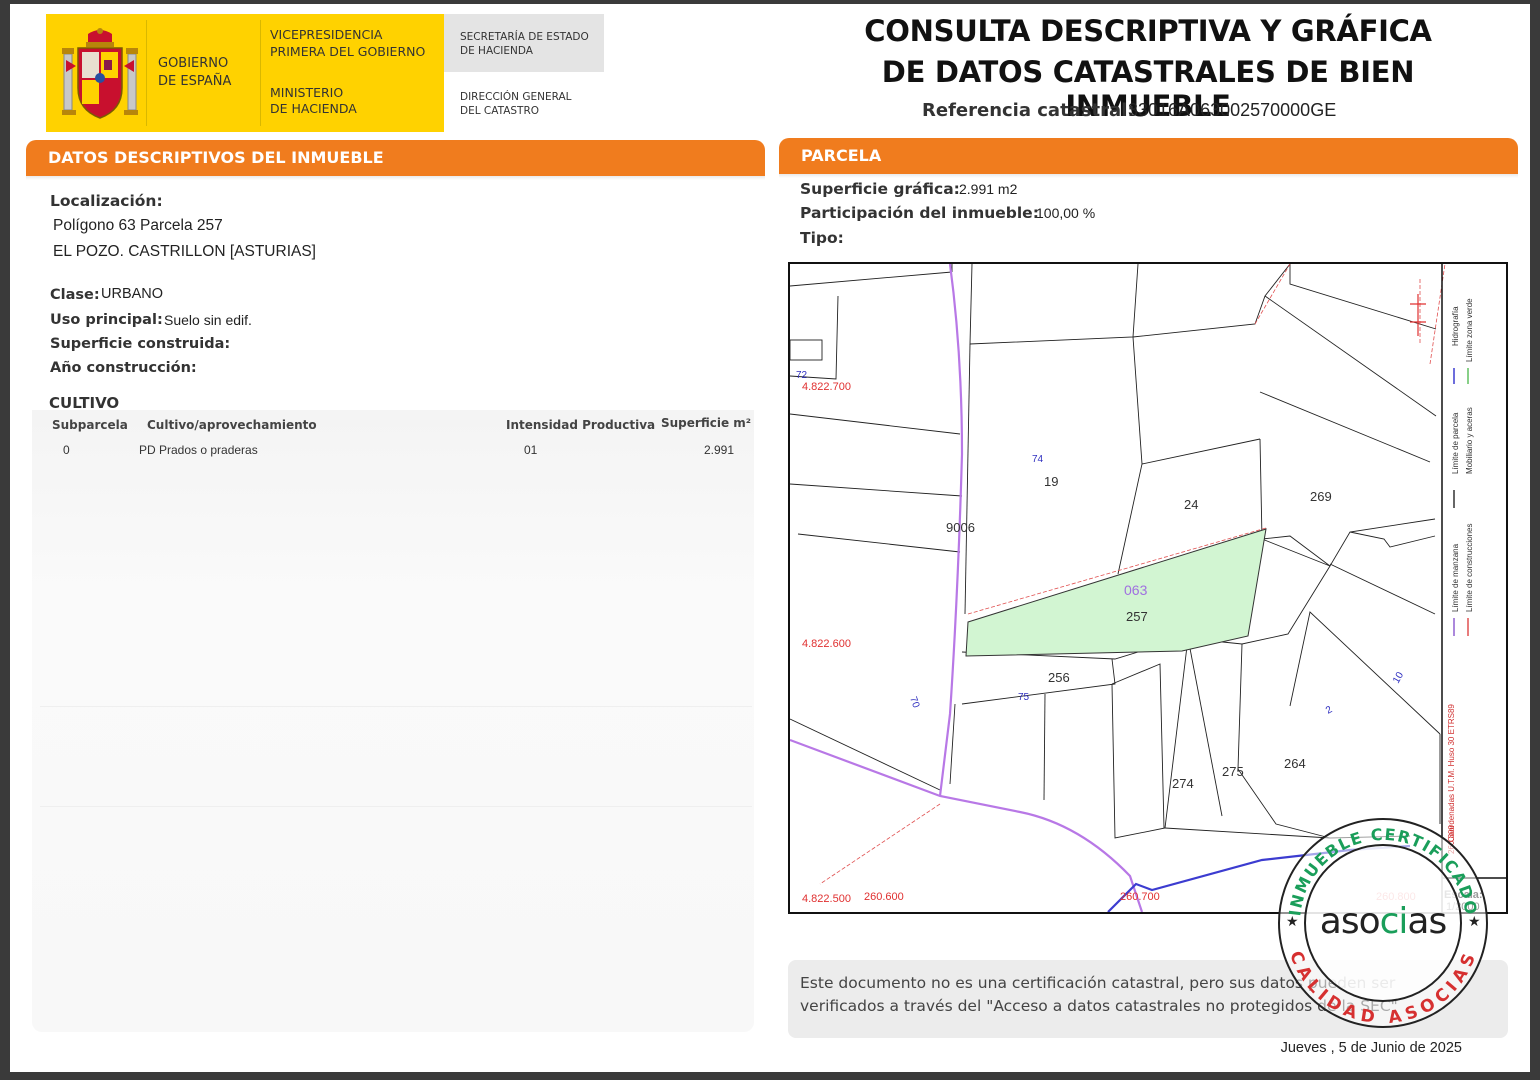 This screenshot has width=1540, height=1080. Describe the element at coordinates (841, 155) in the screenshot. I see `parcela-section-title: PARCELA` at that location.